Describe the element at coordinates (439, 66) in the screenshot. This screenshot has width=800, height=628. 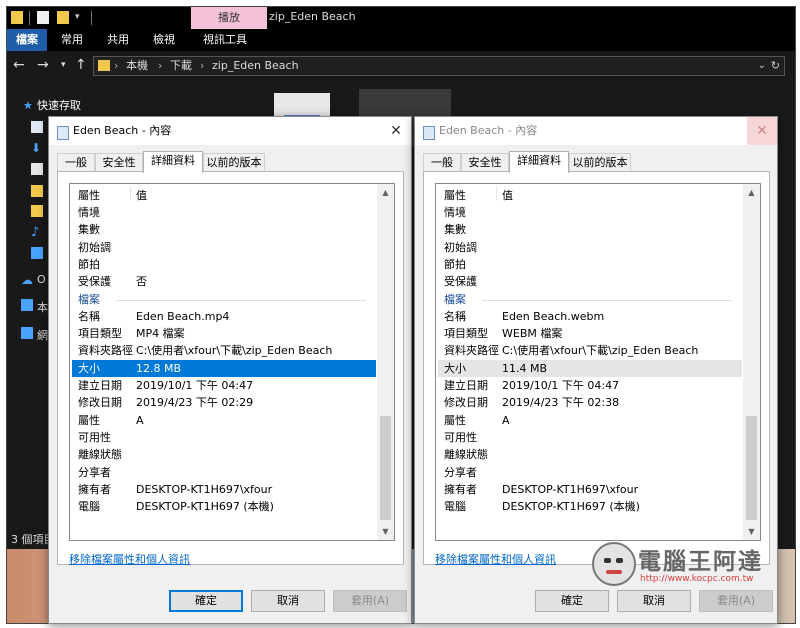
I see `address-bar: › 本機 › 下載 › zip_Eden Beach ⌄ ↻` at that location.